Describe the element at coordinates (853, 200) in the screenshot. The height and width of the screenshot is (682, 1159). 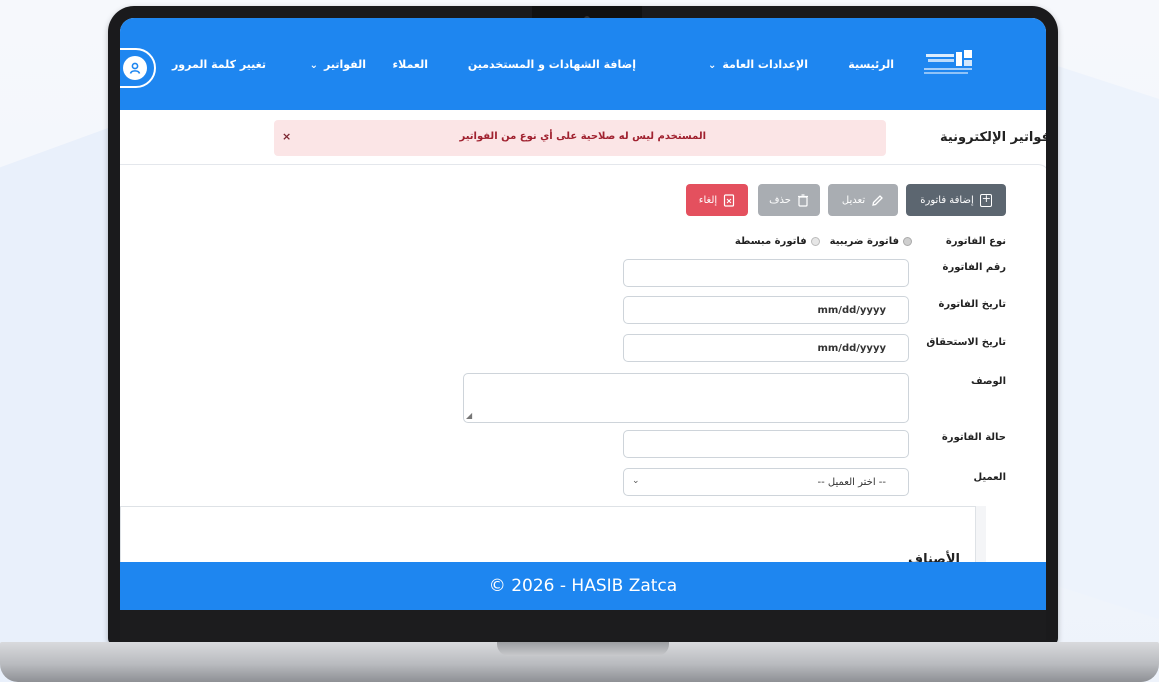
I see `edit-label: تعديل` at that location.